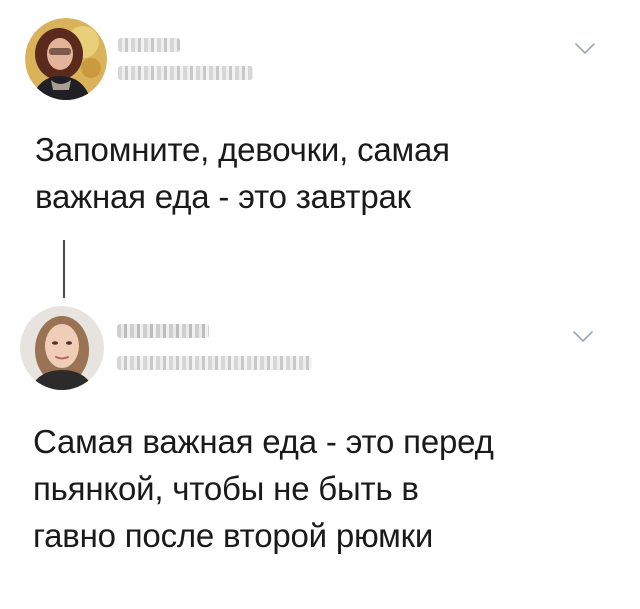 The height and width of the screenshot is (609, 640). I want to click on avatar-woman-long-hair-icon, so click(62, 348).